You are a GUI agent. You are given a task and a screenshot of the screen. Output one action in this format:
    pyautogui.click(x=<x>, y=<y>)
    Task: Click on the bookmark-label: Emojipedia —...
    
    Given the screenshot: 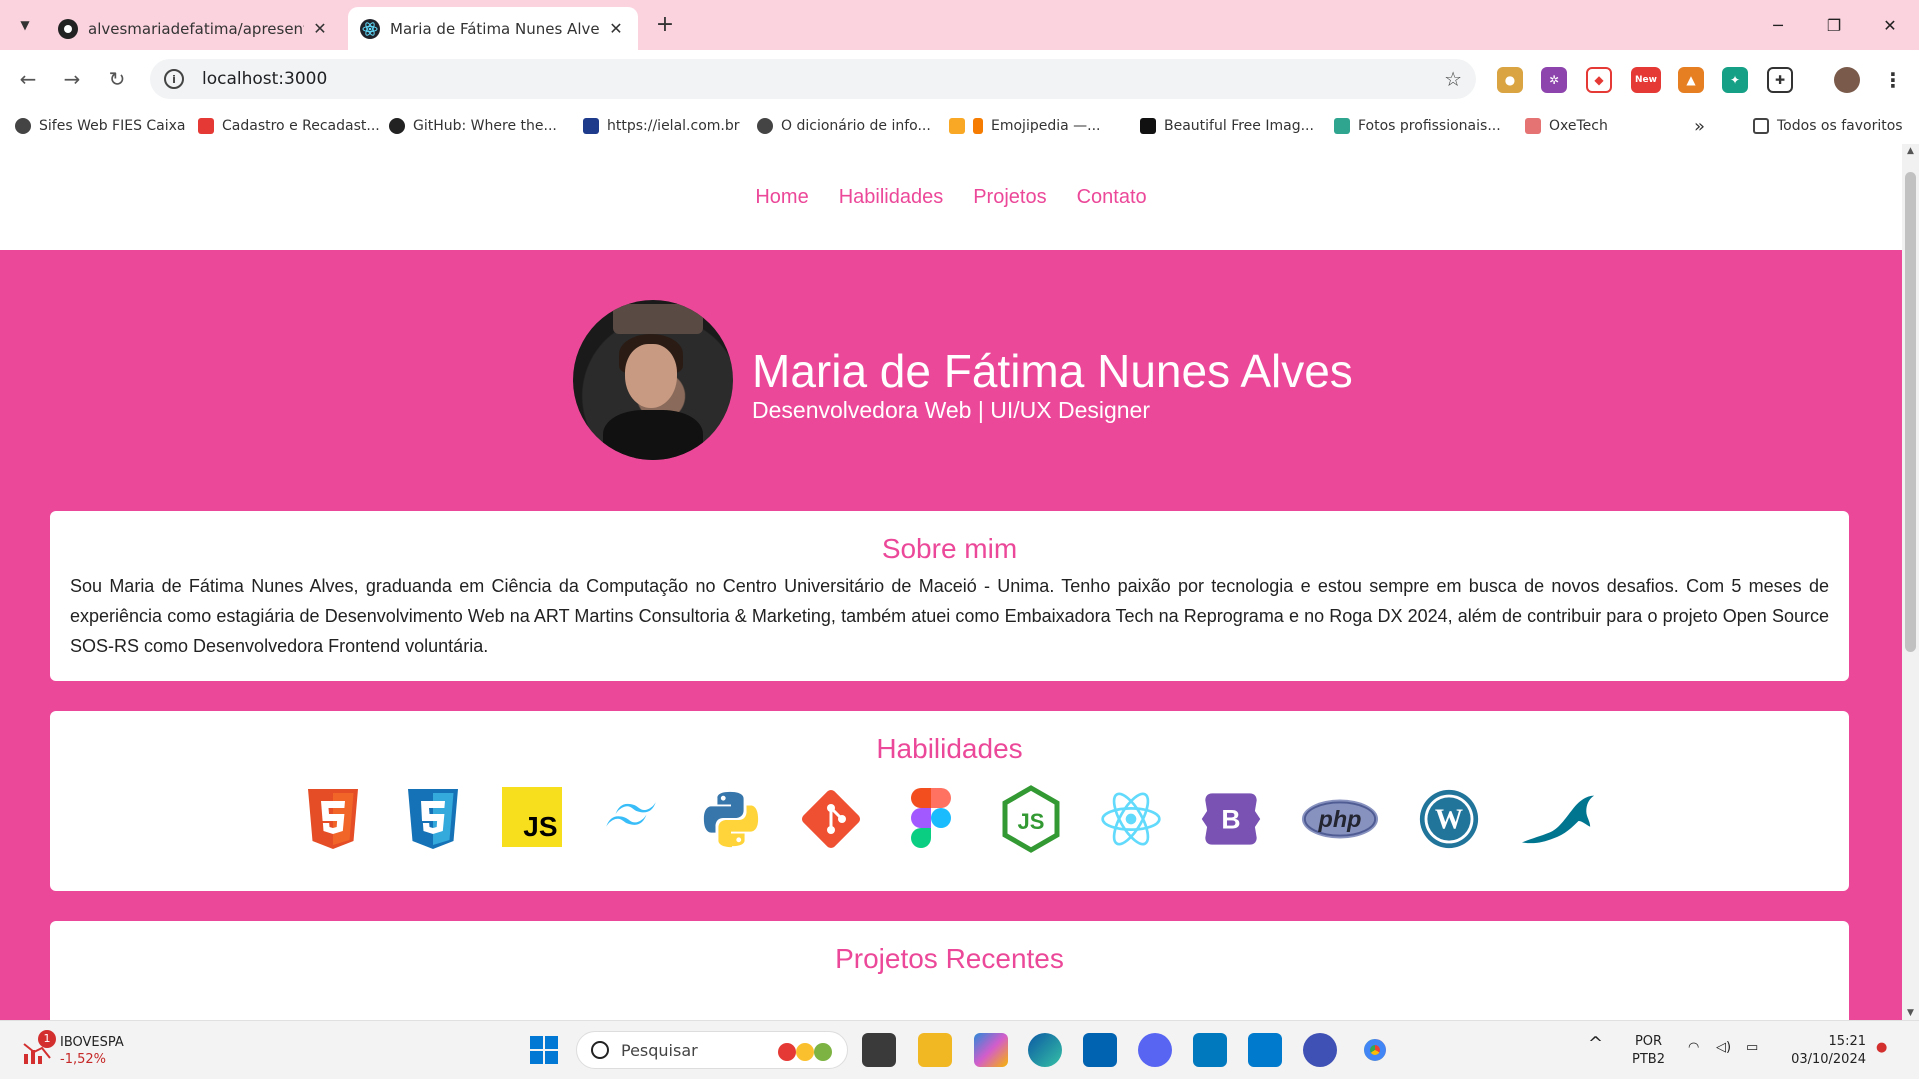 What is the action you would take?
    pyautogui.click(x=1046, y=126)
    